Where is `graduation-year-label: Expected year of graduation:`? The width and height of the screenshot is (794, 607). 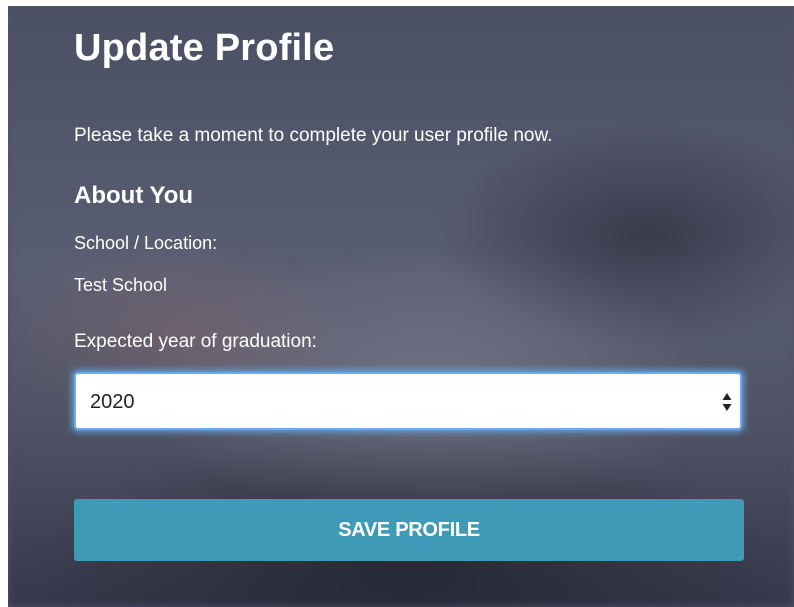
graduation-year-label: Expected year of graduation: is located at coordinates (195, 341).